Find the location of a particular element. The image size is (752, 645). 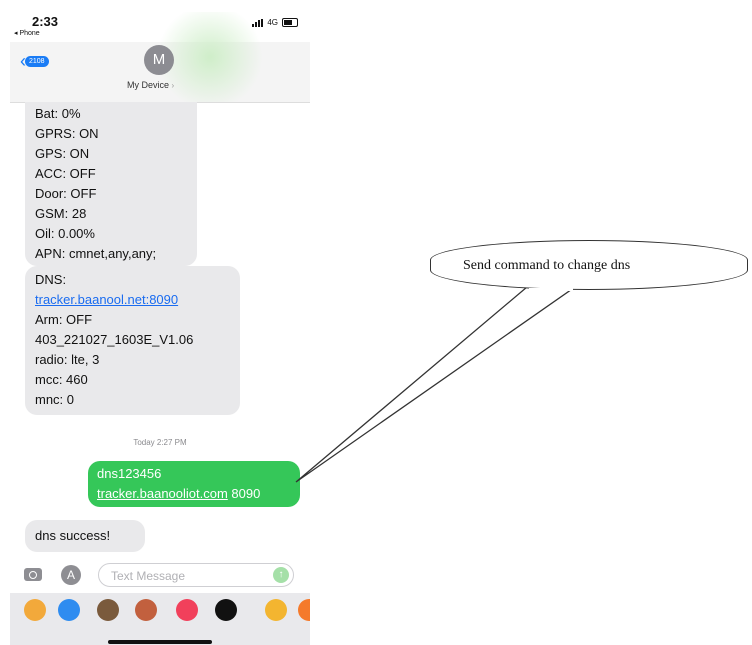

memoji-app-icon is located at coordinates (108, 610).